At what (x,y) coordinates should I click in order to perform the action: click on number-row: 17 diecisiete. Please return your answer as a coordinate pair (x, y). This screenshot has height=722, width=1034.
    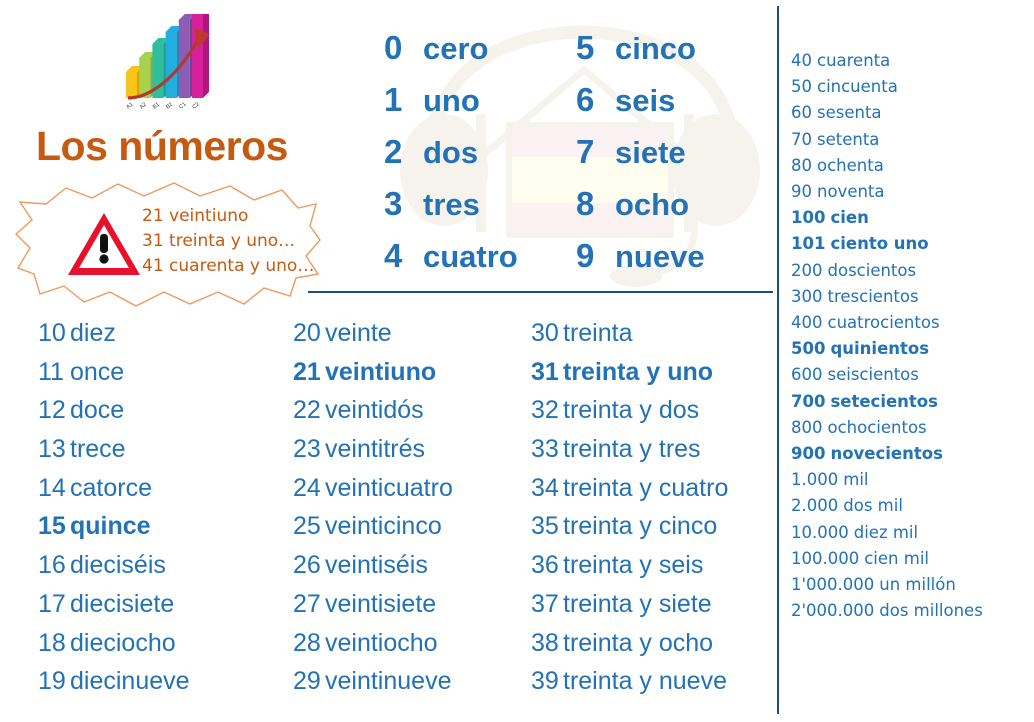
    Looking at the image, I should click on (163, 604).